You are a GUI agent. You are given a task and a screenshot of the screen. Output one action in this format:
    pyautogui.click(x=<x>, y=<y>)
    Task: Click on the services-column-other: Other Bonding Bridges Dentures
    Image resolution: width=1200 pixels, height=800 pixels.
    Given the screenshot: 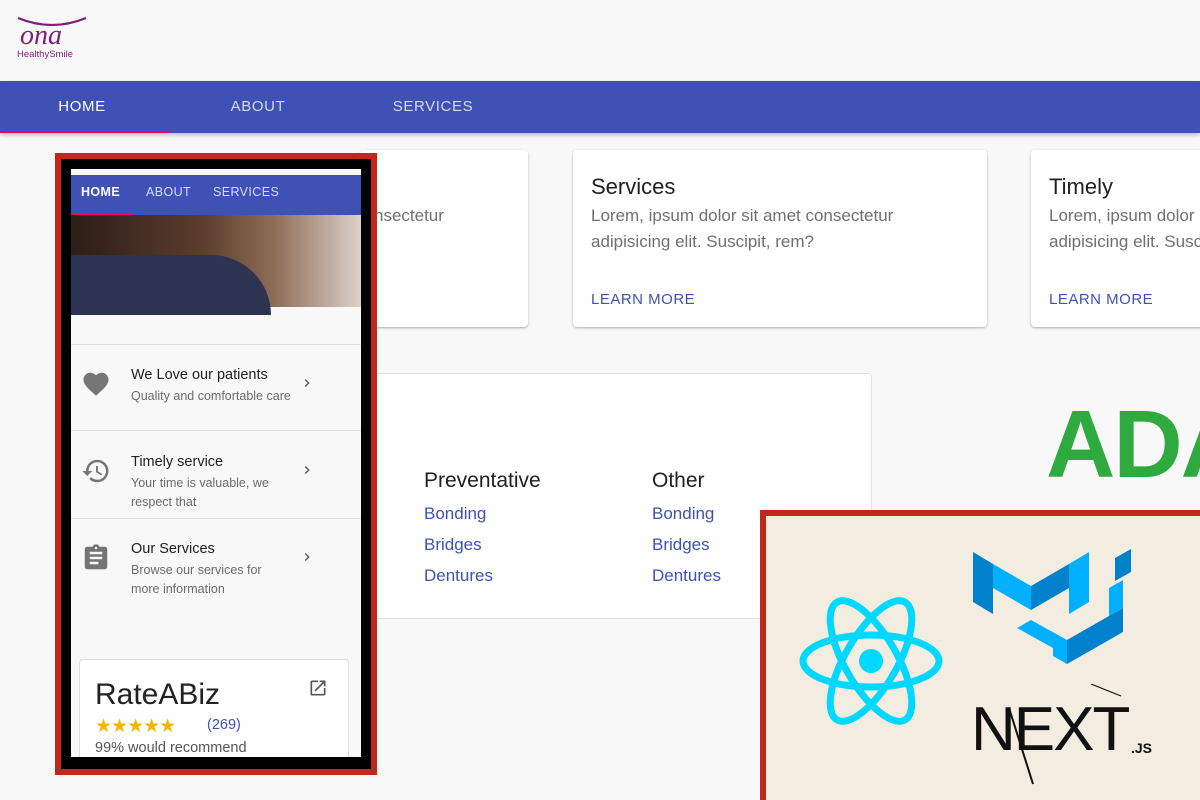 What is the action you would take?
    pyautogui.click(x=686, y=532)
    